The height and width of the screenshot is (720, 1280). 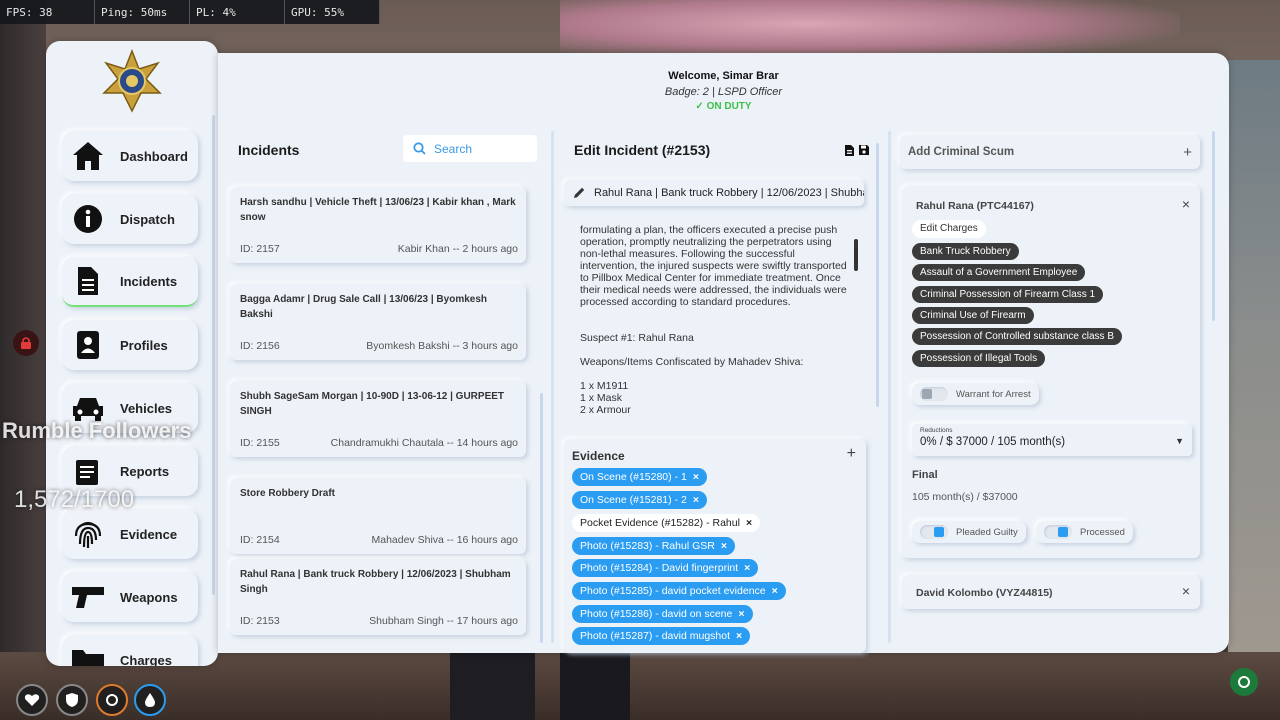 I want to click on reductions-select: Reductions 0% / $ 37000 / 105 month(s) ▼, so click(x=1052, y=440).